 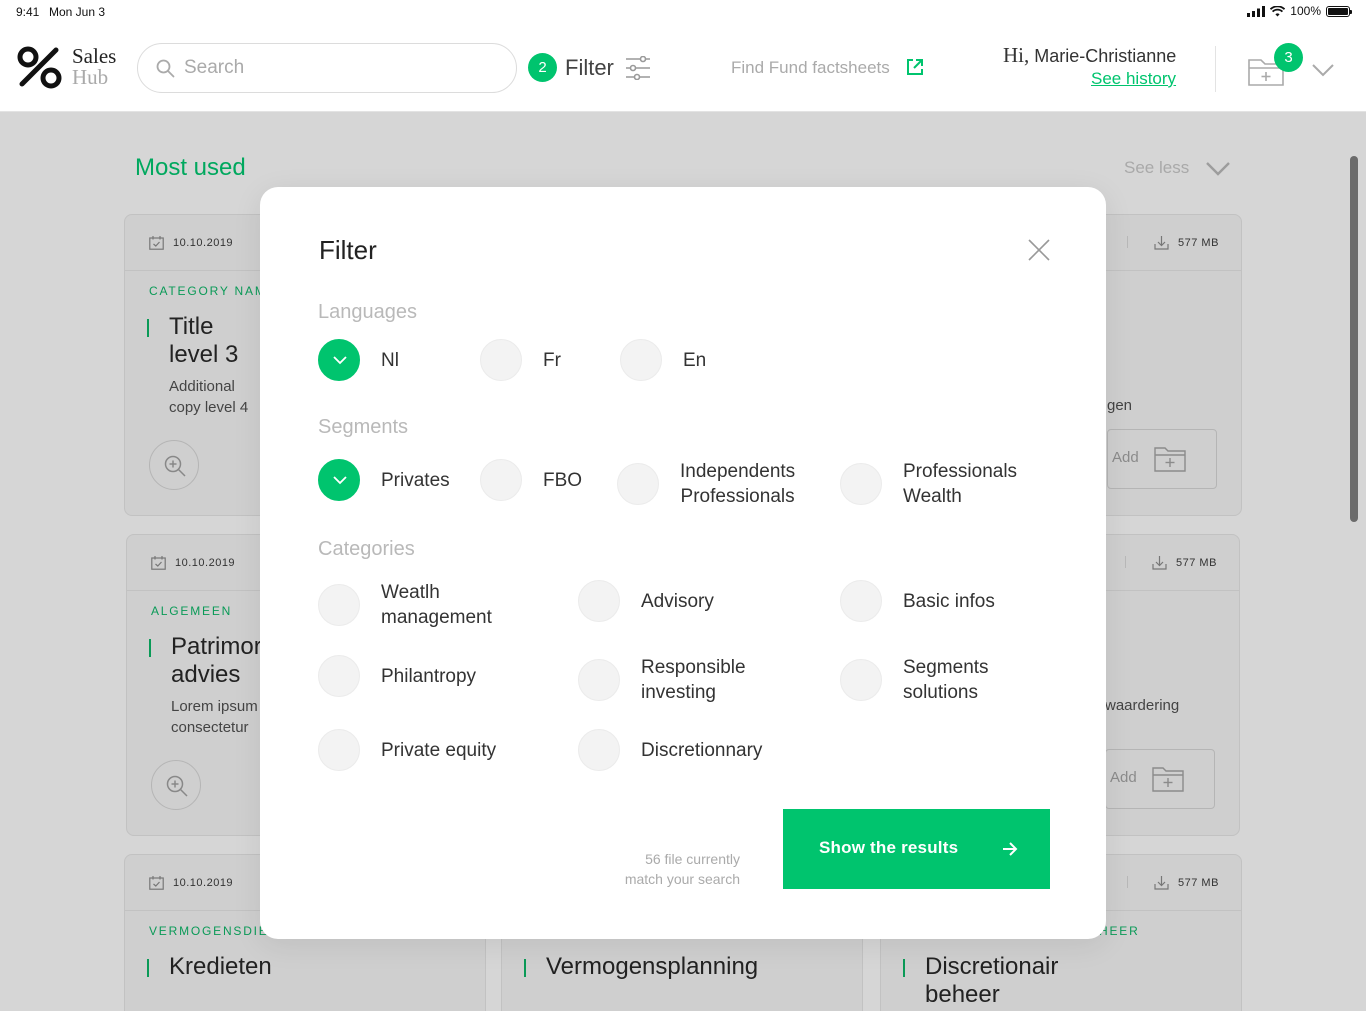 I want to click on show-results-label: Show the results, so click(x=889, y=847).